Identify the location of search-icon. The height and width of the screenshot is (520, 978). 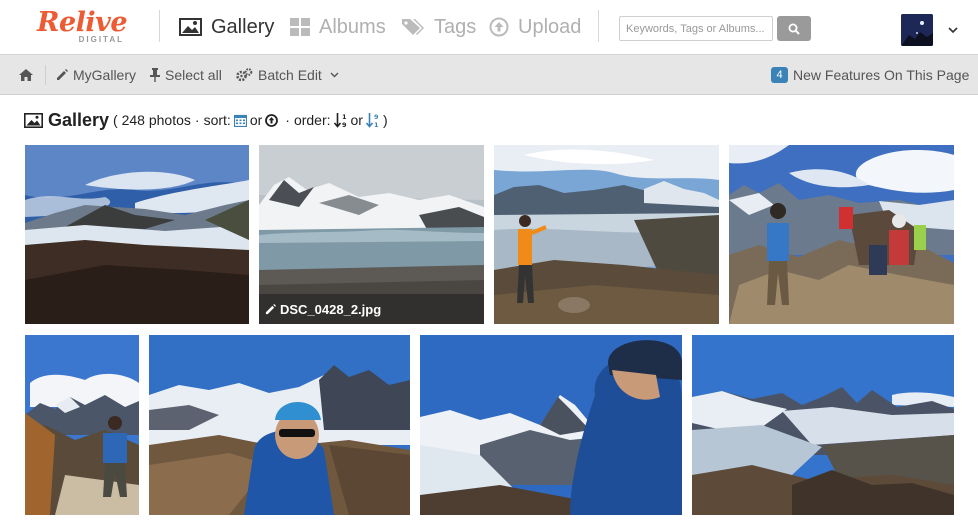
(794, 29).